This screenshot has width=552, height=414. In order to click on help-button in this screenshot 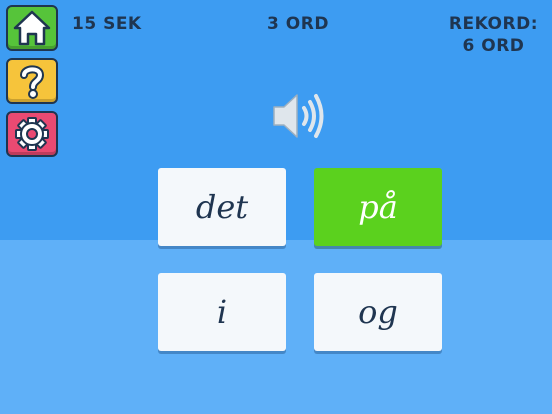, I will do `click(32, 81)`.